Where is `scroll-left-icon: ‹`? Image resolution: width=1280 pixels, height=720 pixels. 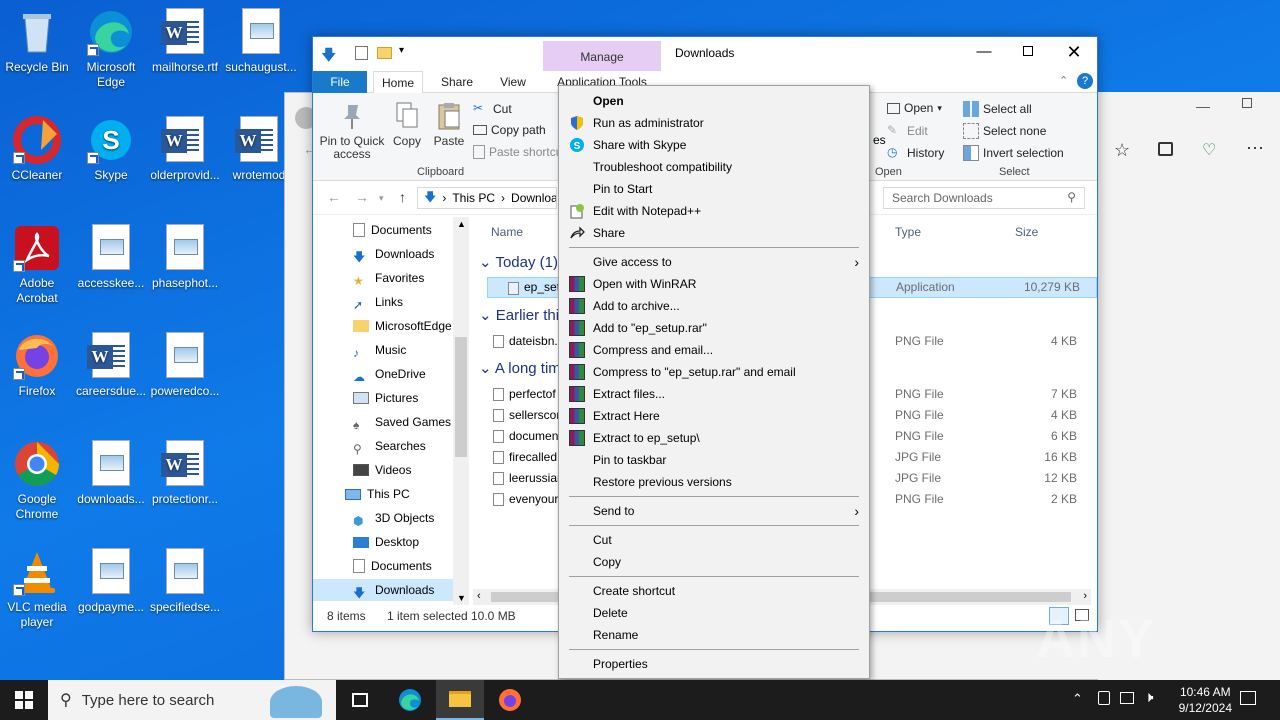
scroll-left-icon: ‹ is located at coordinates (479, 596).